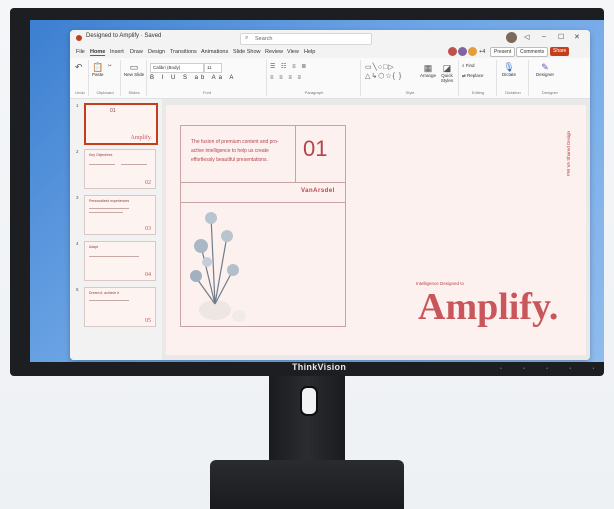 The image size is (614, 509). I want to click on font-name-select: Calibri (Body), so click(177, 68).